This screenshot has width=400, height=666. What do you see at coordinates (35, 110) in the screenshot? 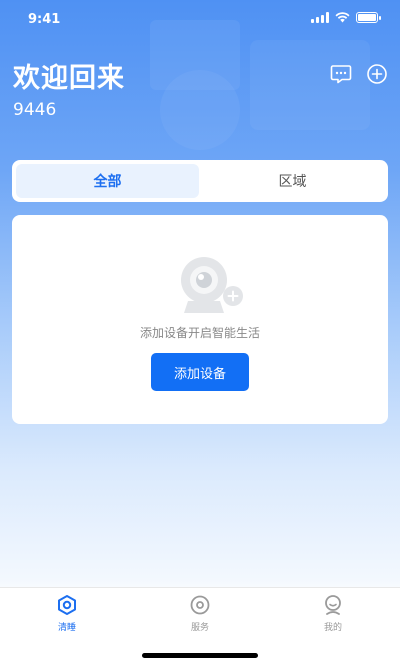
I see `user-id: 9446` at bounding box center [35, 110].